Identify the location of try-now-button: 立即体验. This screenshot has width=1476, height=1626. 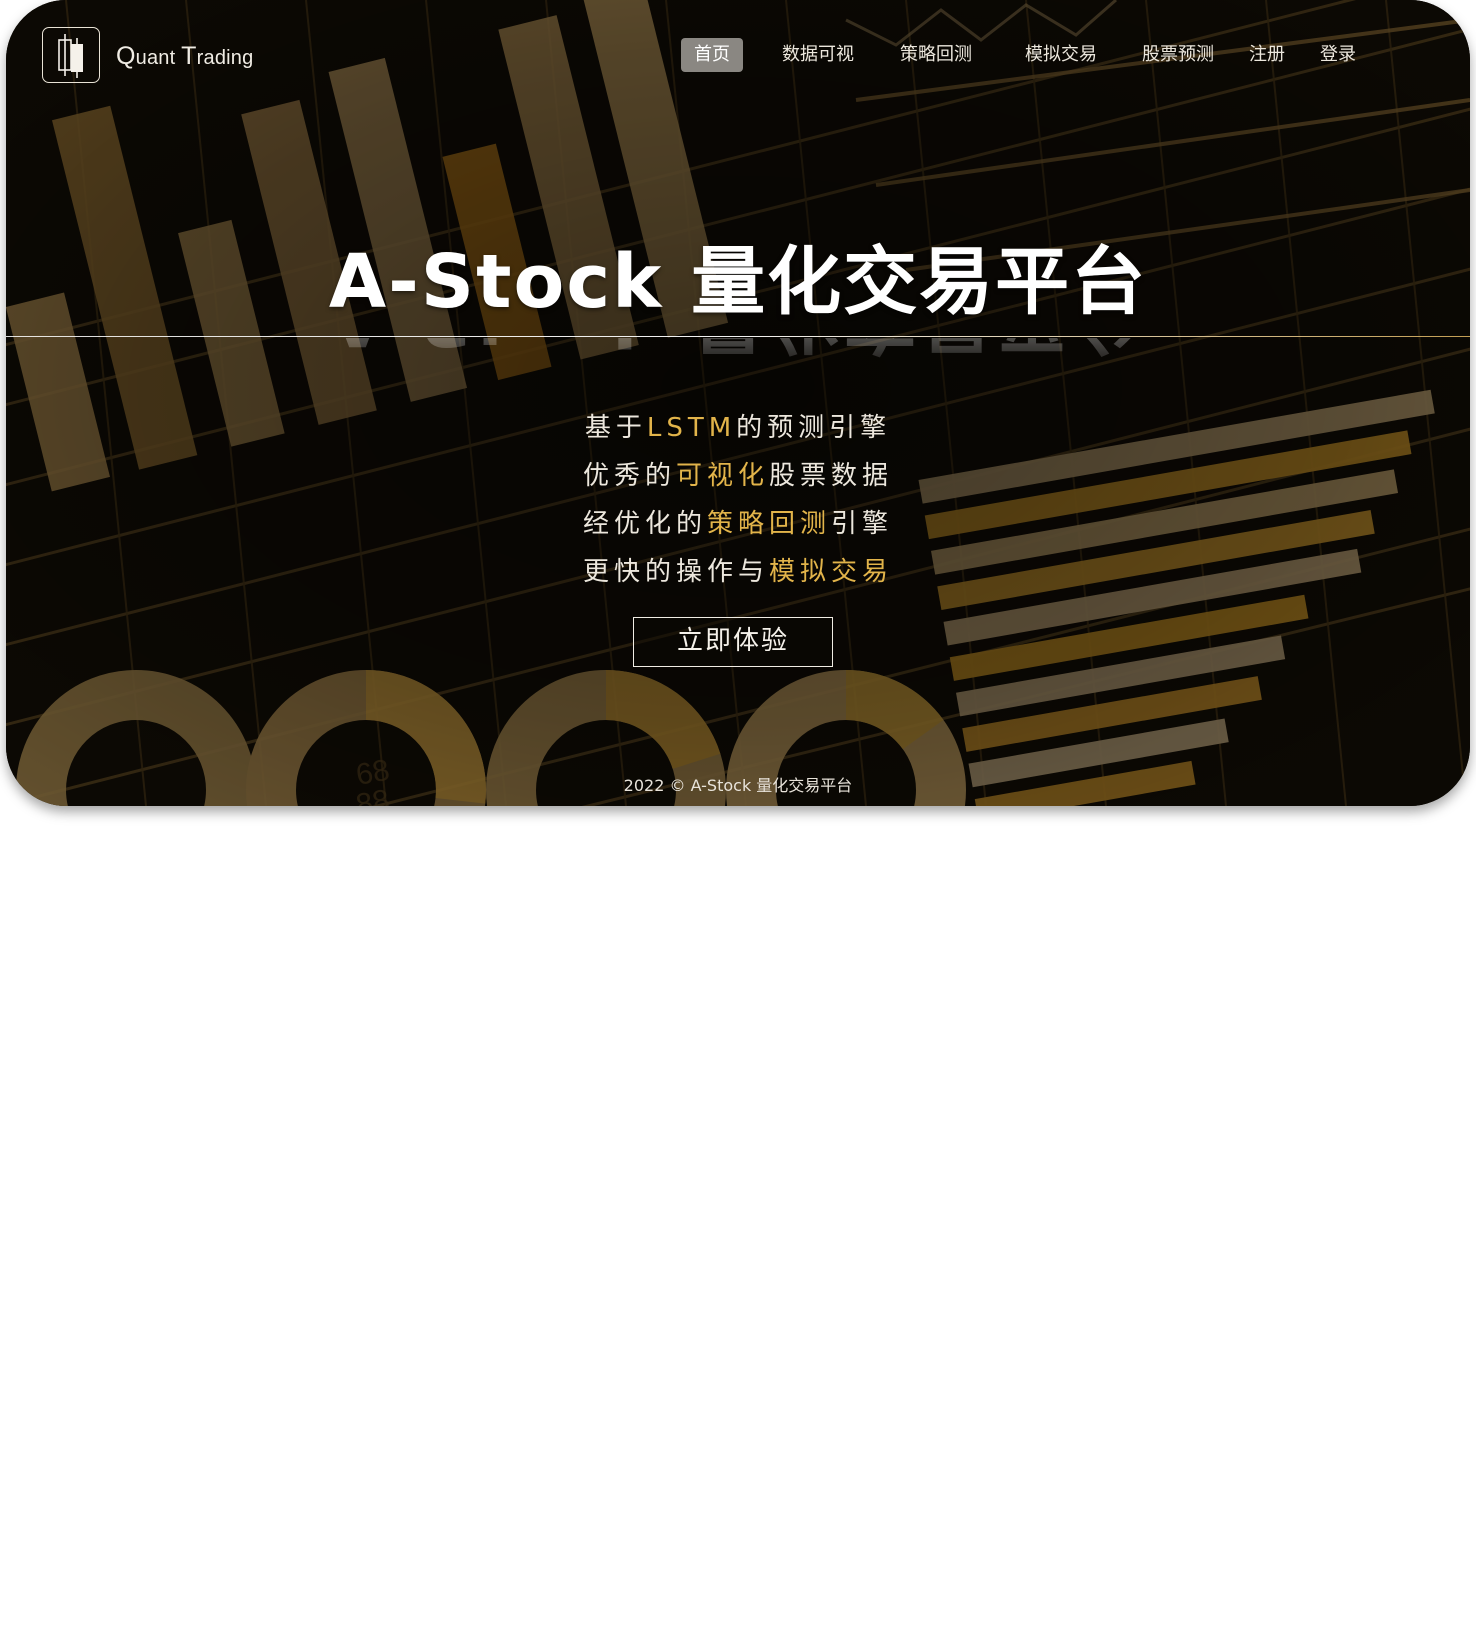
(733, 642).